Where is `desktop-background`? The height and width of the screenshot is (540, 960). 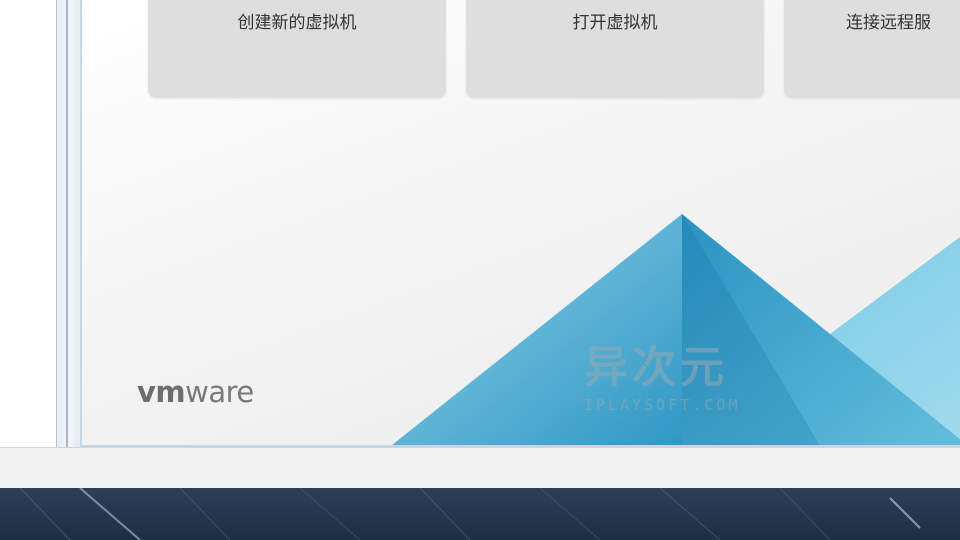 desktop-background is located at coordinates (480, 514).